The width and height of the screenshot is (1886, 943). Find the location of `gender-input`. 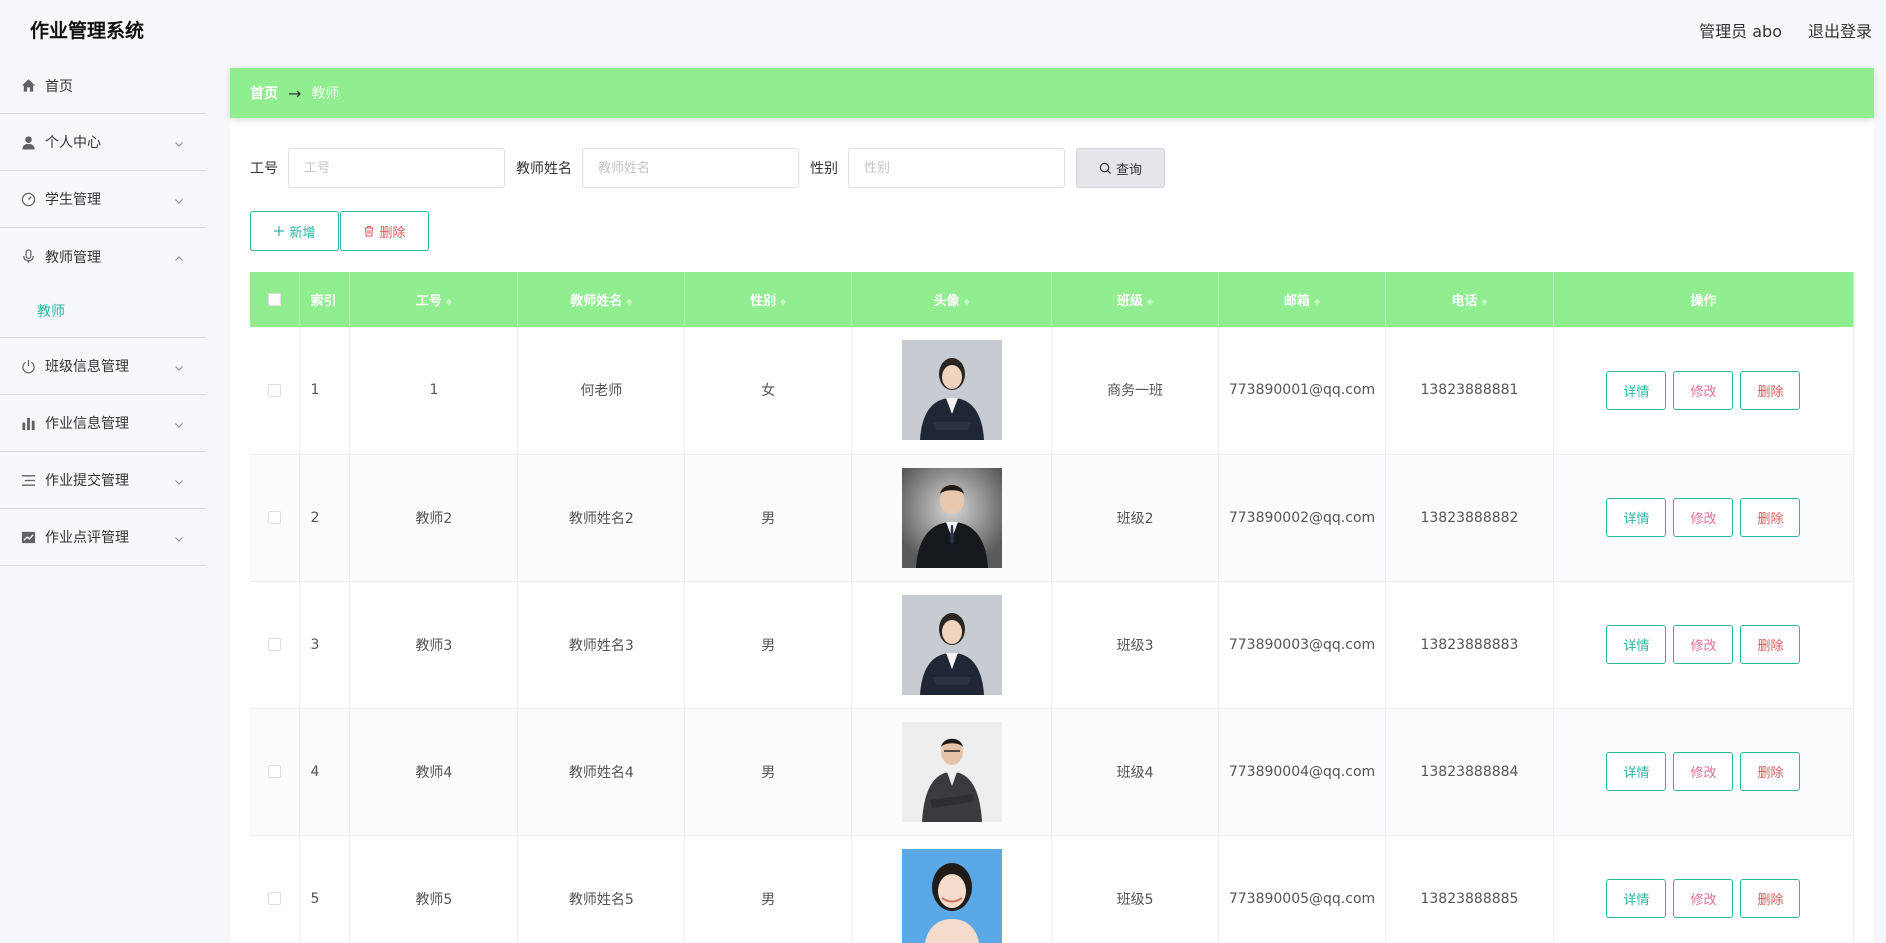

gender-input is located at coordinates (956, 168).